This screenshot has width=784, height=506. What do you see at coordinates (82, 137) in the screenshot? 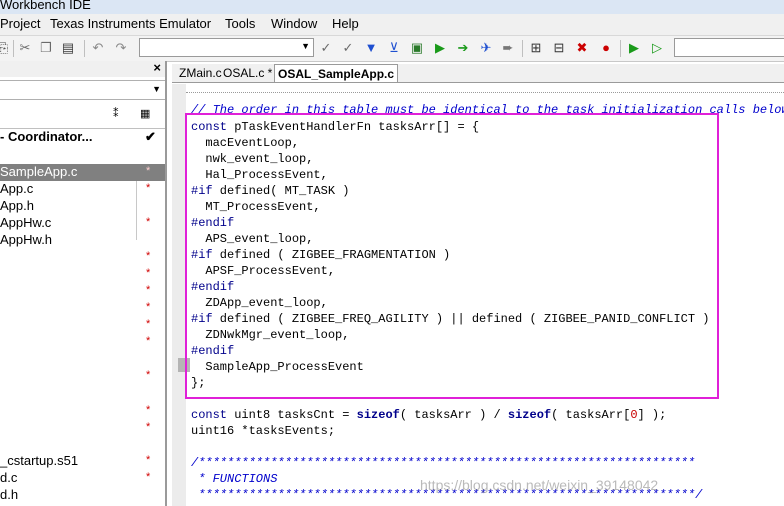
I see `project-config-row: - Coordinator... ✔` at bounding box center [82, 137].